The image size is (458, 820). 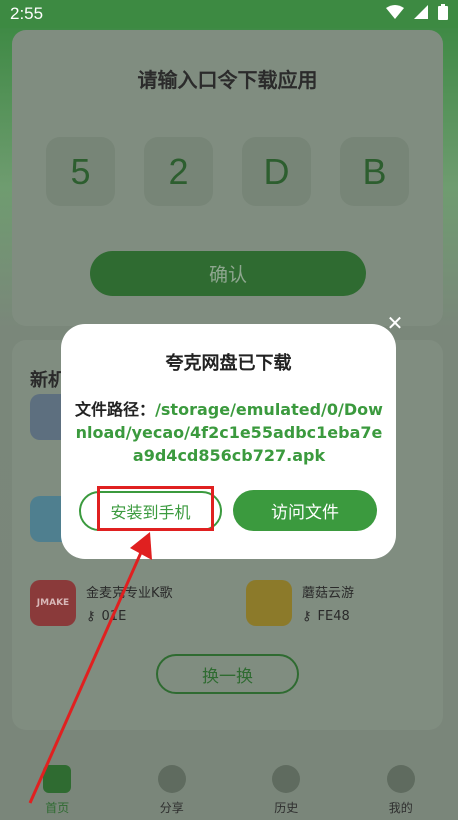 What do you see at coordinates (101, 603) in the screenshot?
I see `list-item: JMAKE 金麦克专业K歌 ⚷ 01E` at bounding box center [101, 603].